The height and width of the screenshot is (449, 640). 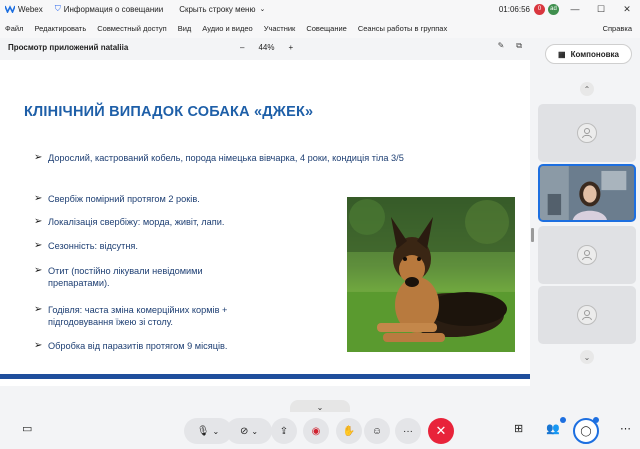 What do you see at coordinates (10, 9) in the screenshot?
I see `webex-logo-icon` at bounding box center [10, 9].